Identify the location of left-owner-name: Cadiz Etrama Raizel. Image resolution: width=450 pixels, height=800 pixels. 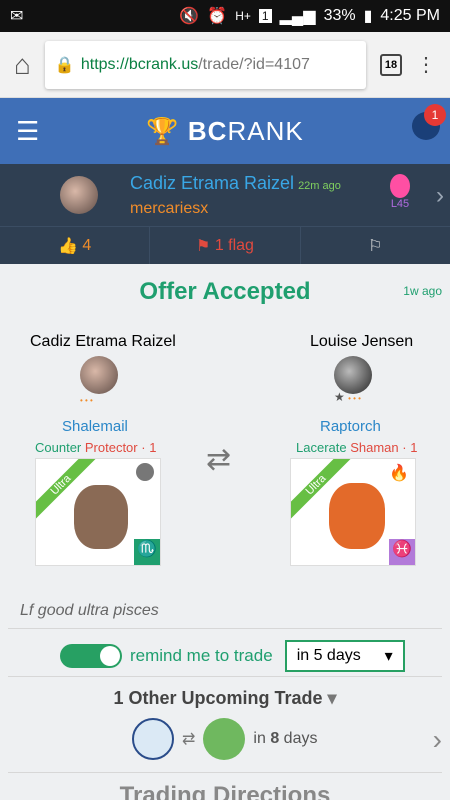
(103, 341).